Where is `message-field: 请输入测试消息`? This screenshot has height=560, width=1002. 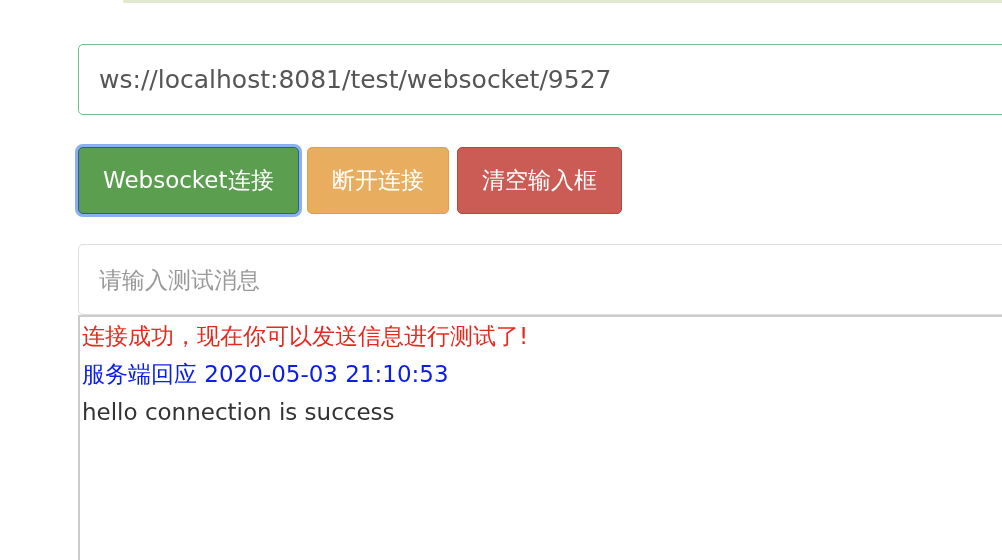 message-field: 请输入测试消息 is located at coordinates (540, 279).